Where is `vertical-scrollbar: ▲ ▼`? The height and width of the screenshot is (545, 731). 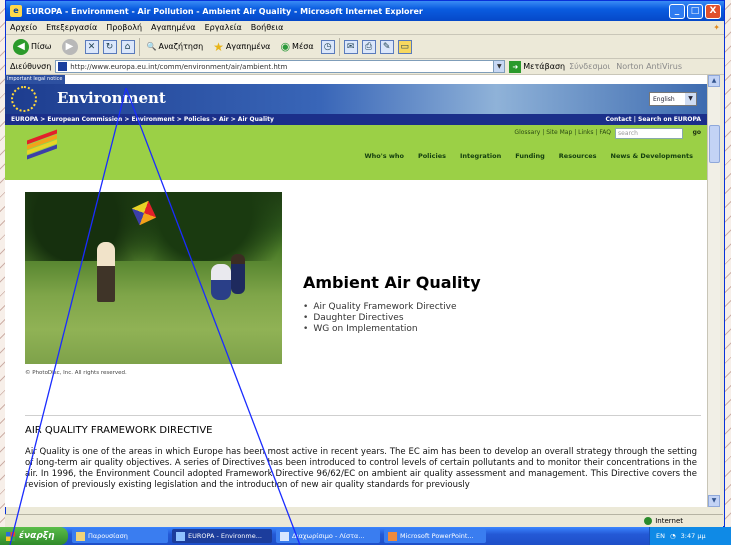
vertical-scrollbar: ▲ ▼ is located at coordinates (713, 291).